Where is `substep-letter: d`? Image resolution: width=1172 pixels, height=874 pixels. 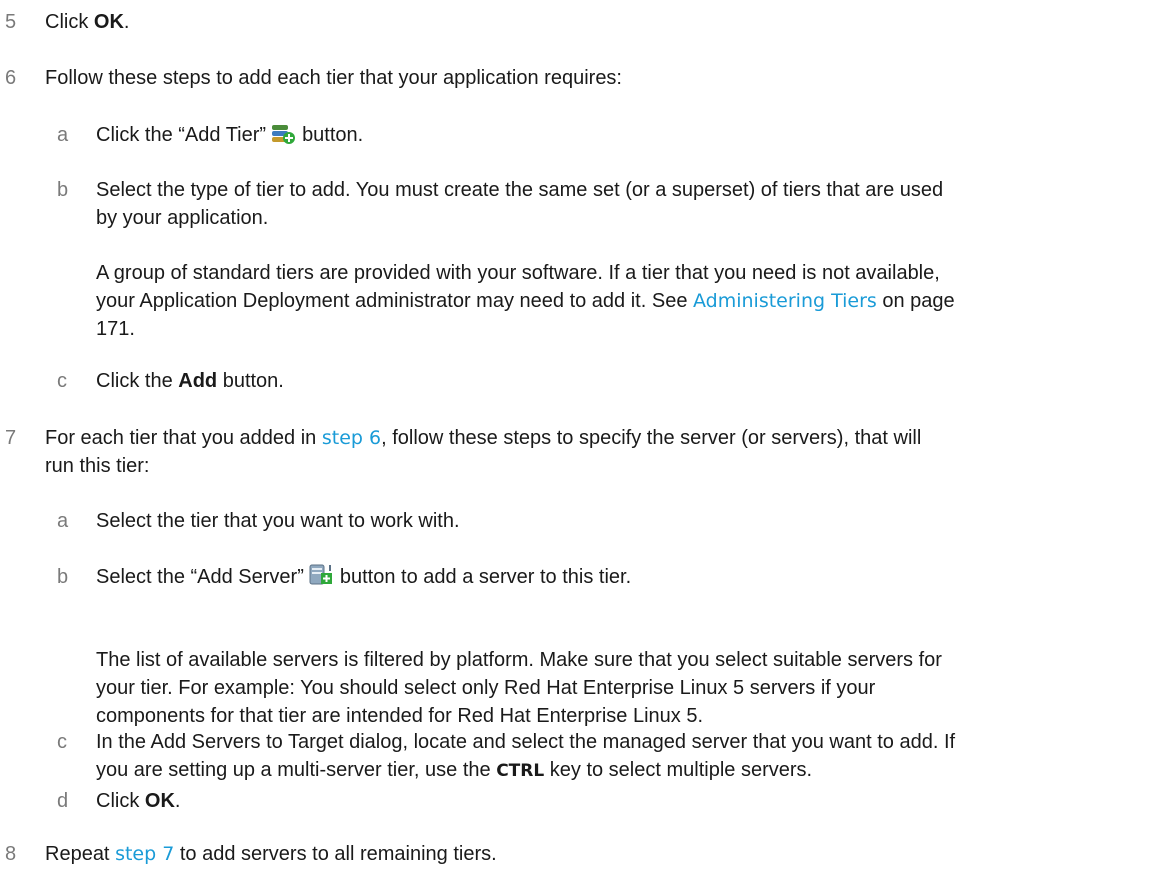 substep-letter: d is located at coordinates (63, 801).